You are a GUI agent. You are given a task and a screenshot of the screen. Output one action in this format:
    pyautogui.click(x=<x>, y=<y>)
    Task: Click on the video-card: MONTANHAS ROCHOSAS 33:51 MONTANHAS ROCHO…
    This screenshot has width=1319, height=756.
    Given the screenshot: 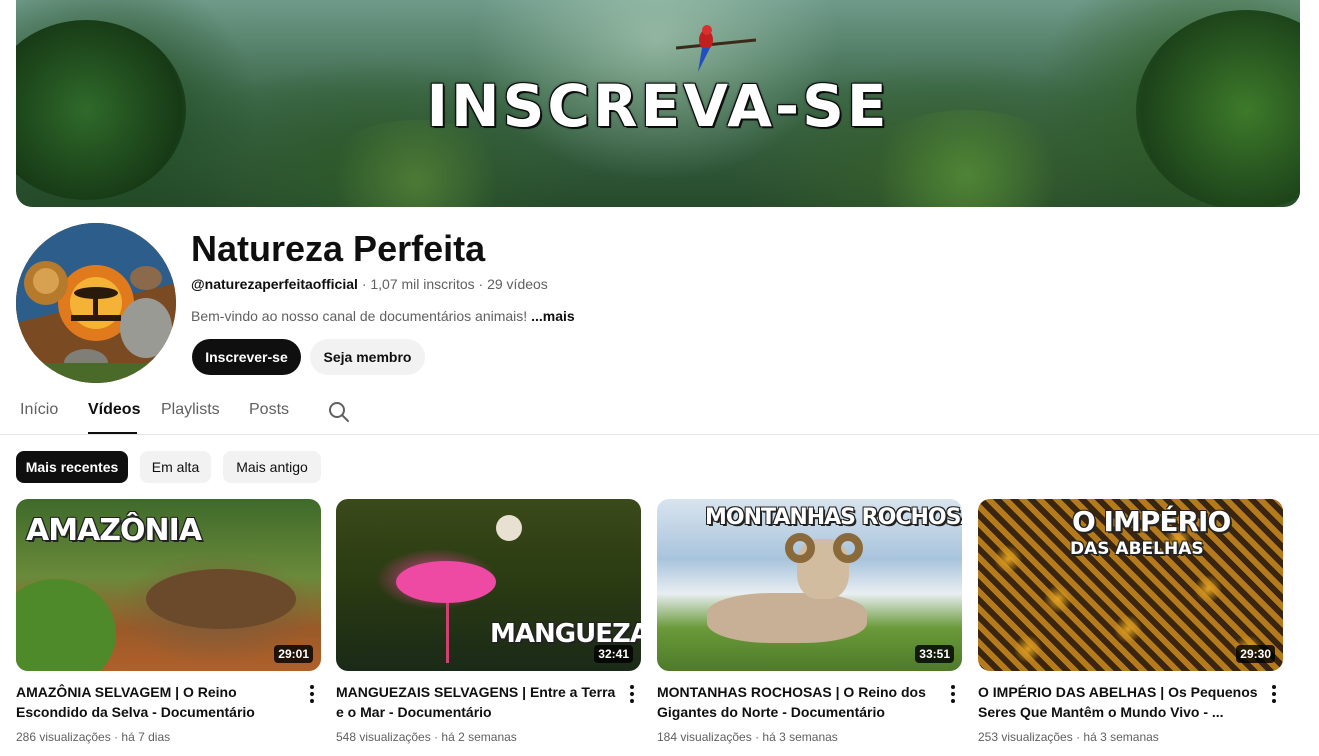 What is the action you would take?
    pyautogui.click(x=809, y=621)
    